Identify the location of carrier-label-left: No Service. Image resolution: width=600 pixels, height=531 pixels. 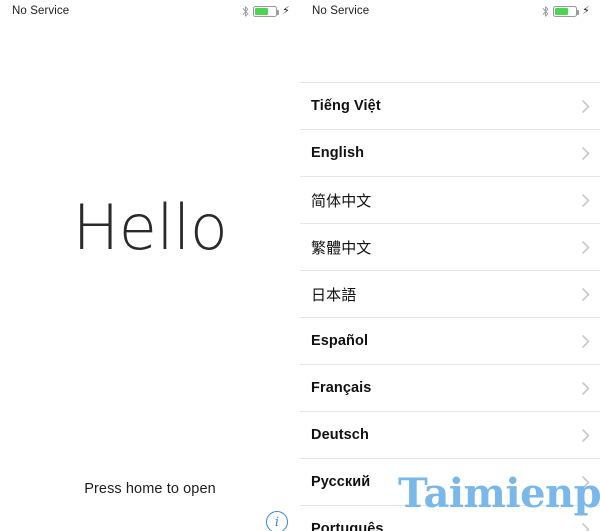
(41, 11).